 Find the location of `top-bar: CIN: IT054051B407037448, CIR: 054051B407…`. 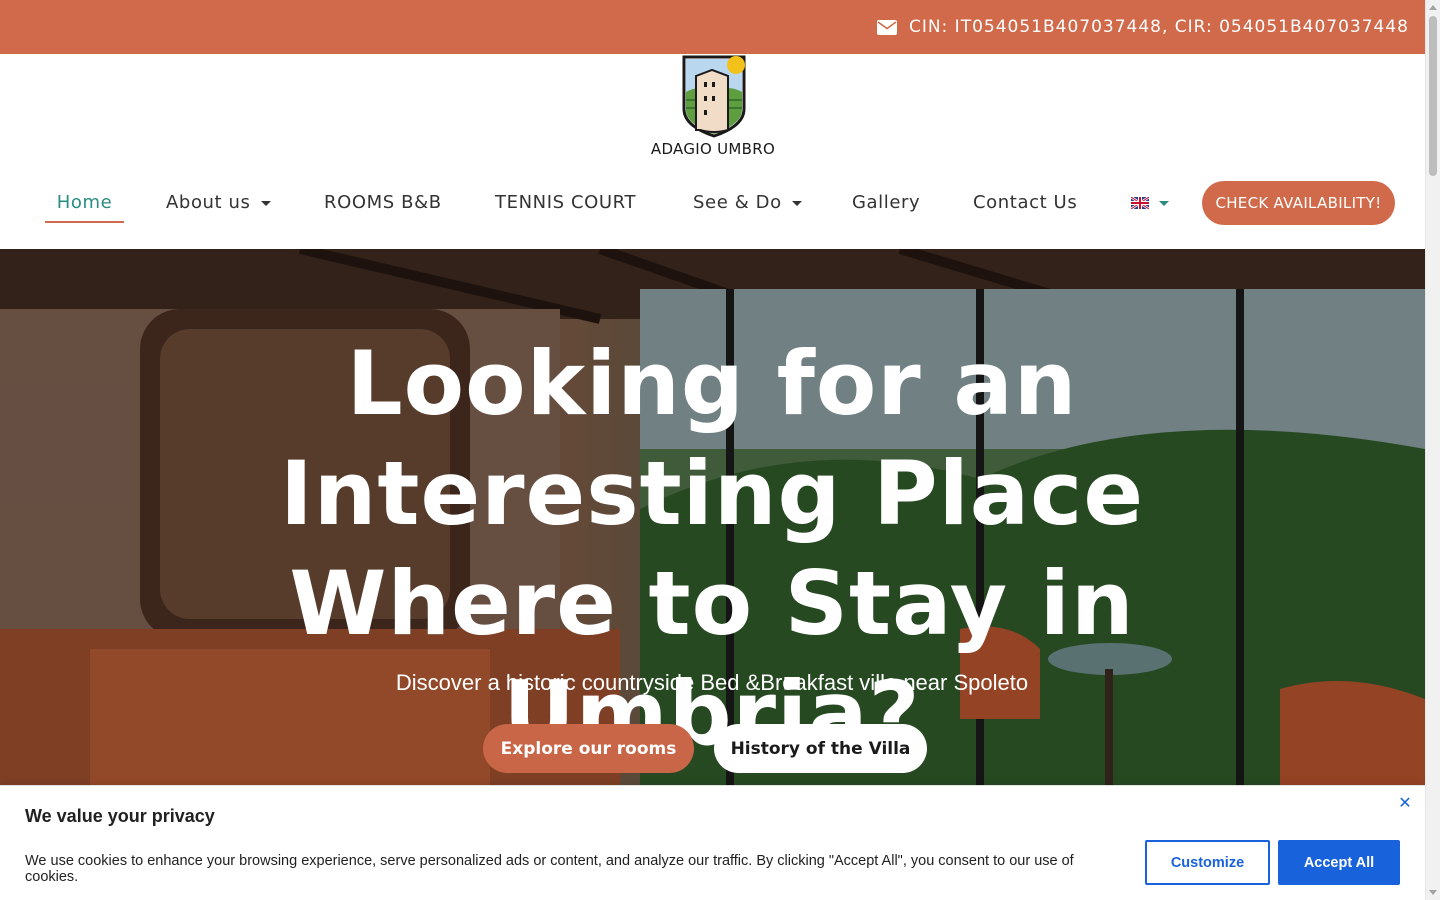

top-bar: CIN: IT054051B407037448, CIR: 054051B407… is located at coordinates (712, 27).